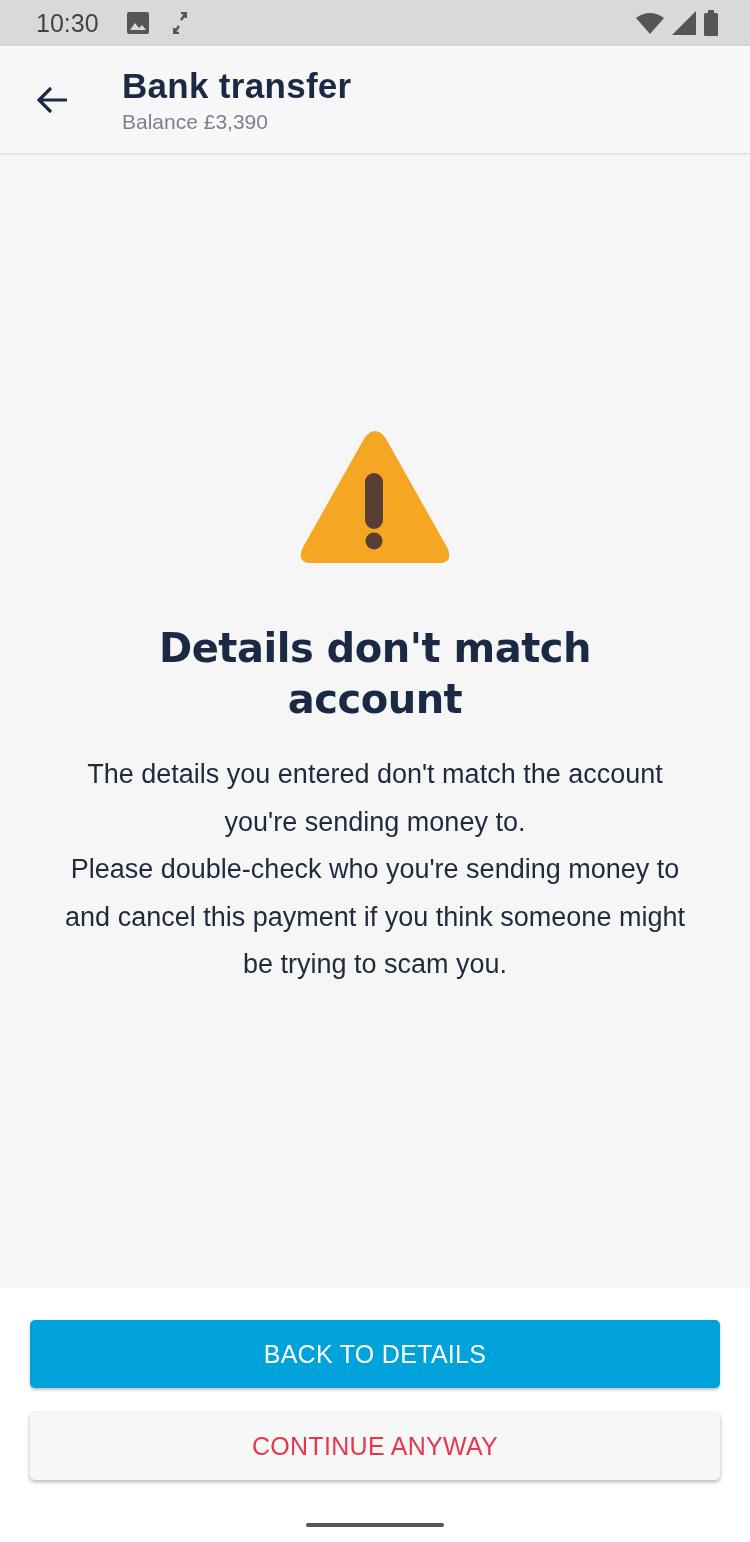  What do you see at coordinates (375, 1354) in the screenshot?
I see `back-to-details-button: BACK TO DETAILS` at bounding box center [375, 1354].